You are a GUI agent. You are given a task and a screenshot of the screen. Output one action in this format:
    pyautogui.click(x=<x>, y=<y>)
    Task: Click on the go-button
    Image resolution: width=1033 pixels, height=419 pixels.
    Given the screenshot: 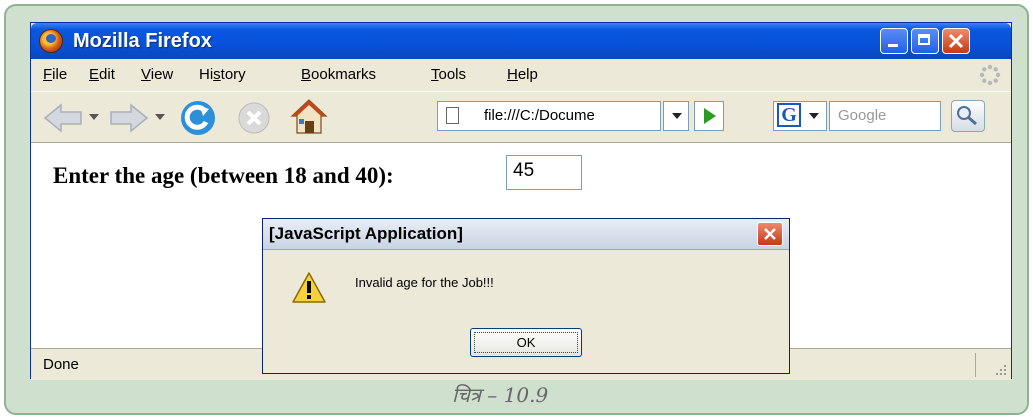 What is the action you would take?
    pyautogui.click(x=709, y=116)
    